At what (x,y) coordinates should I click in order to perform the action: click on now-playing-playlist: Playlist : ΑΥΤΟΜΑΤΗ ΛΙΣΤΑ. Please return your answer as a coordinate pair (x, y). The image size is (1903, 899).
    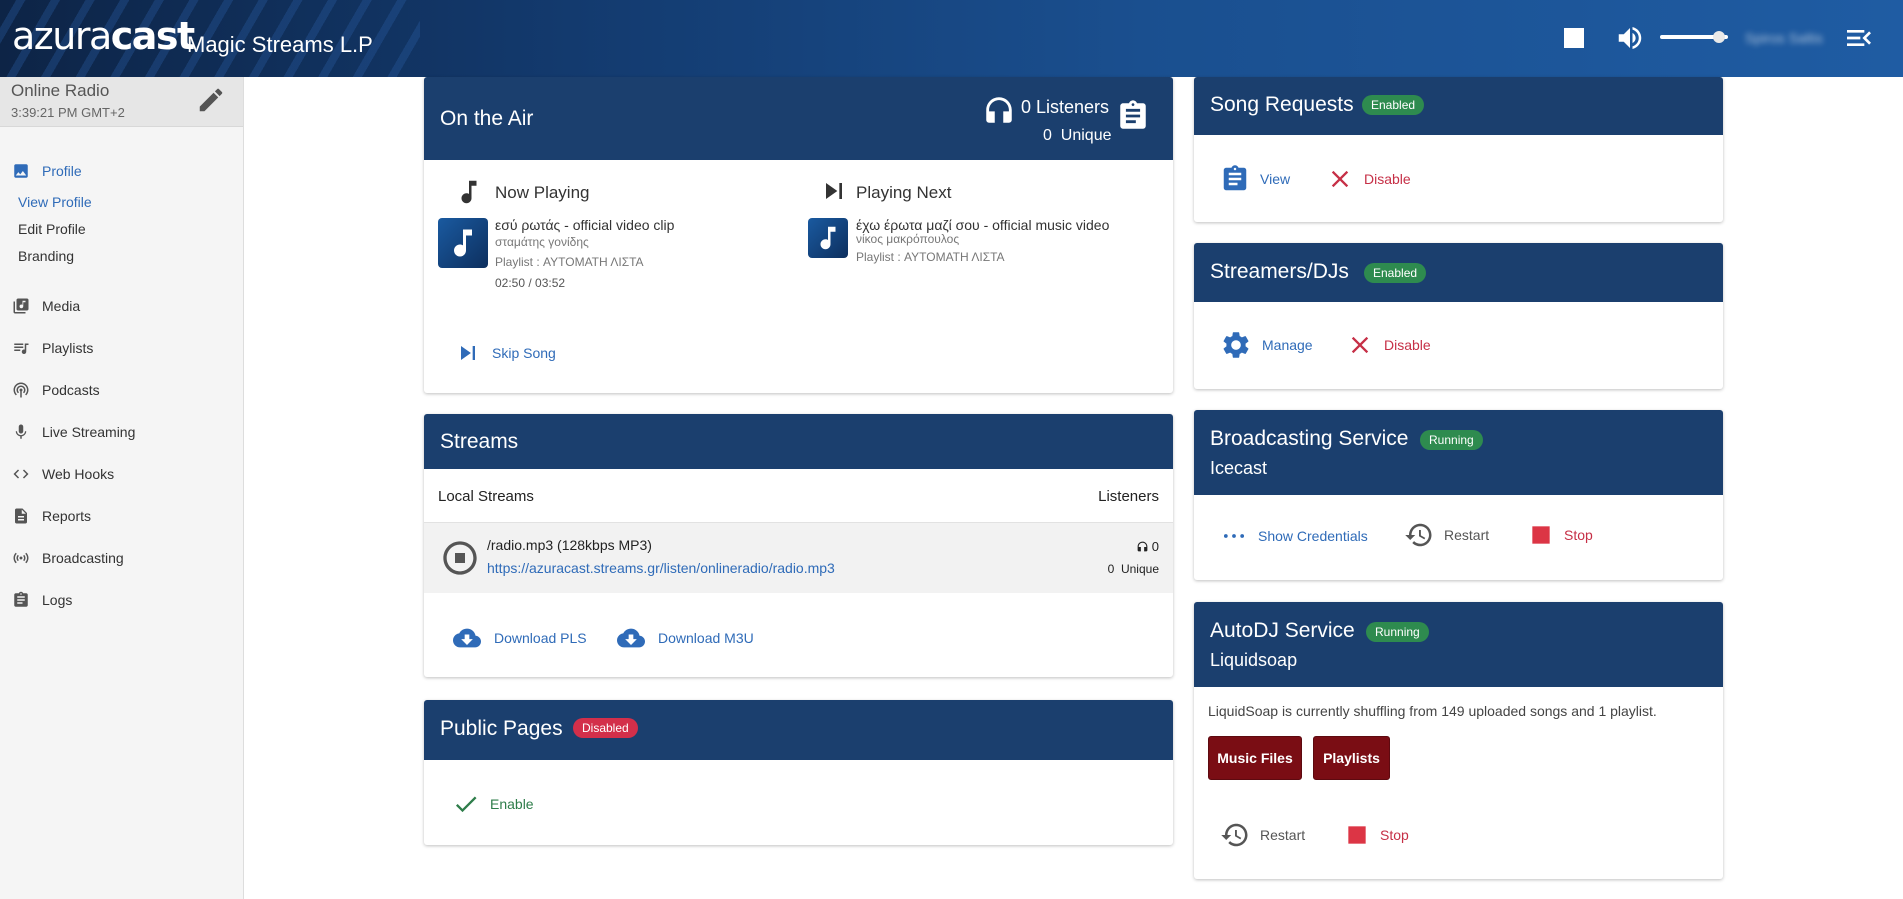
    Looking at the image, I should click on (569, 262).